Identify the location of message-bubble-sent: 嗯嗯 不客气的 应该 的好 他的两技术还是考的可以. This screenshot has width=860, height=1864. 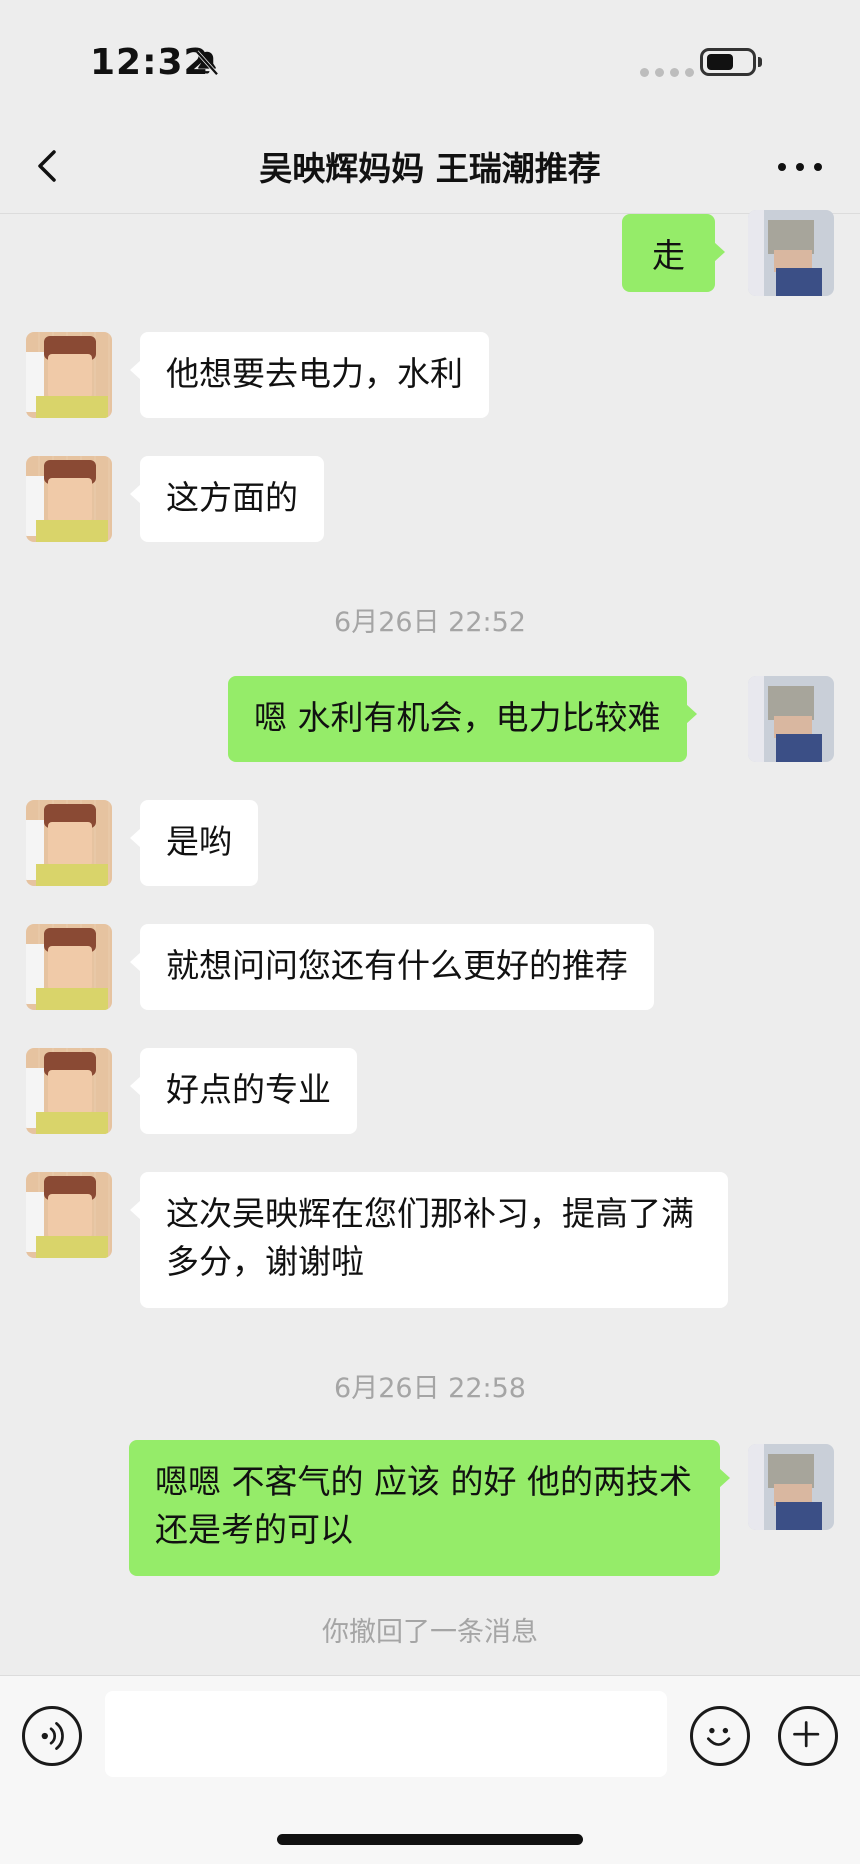
(429, 1508).